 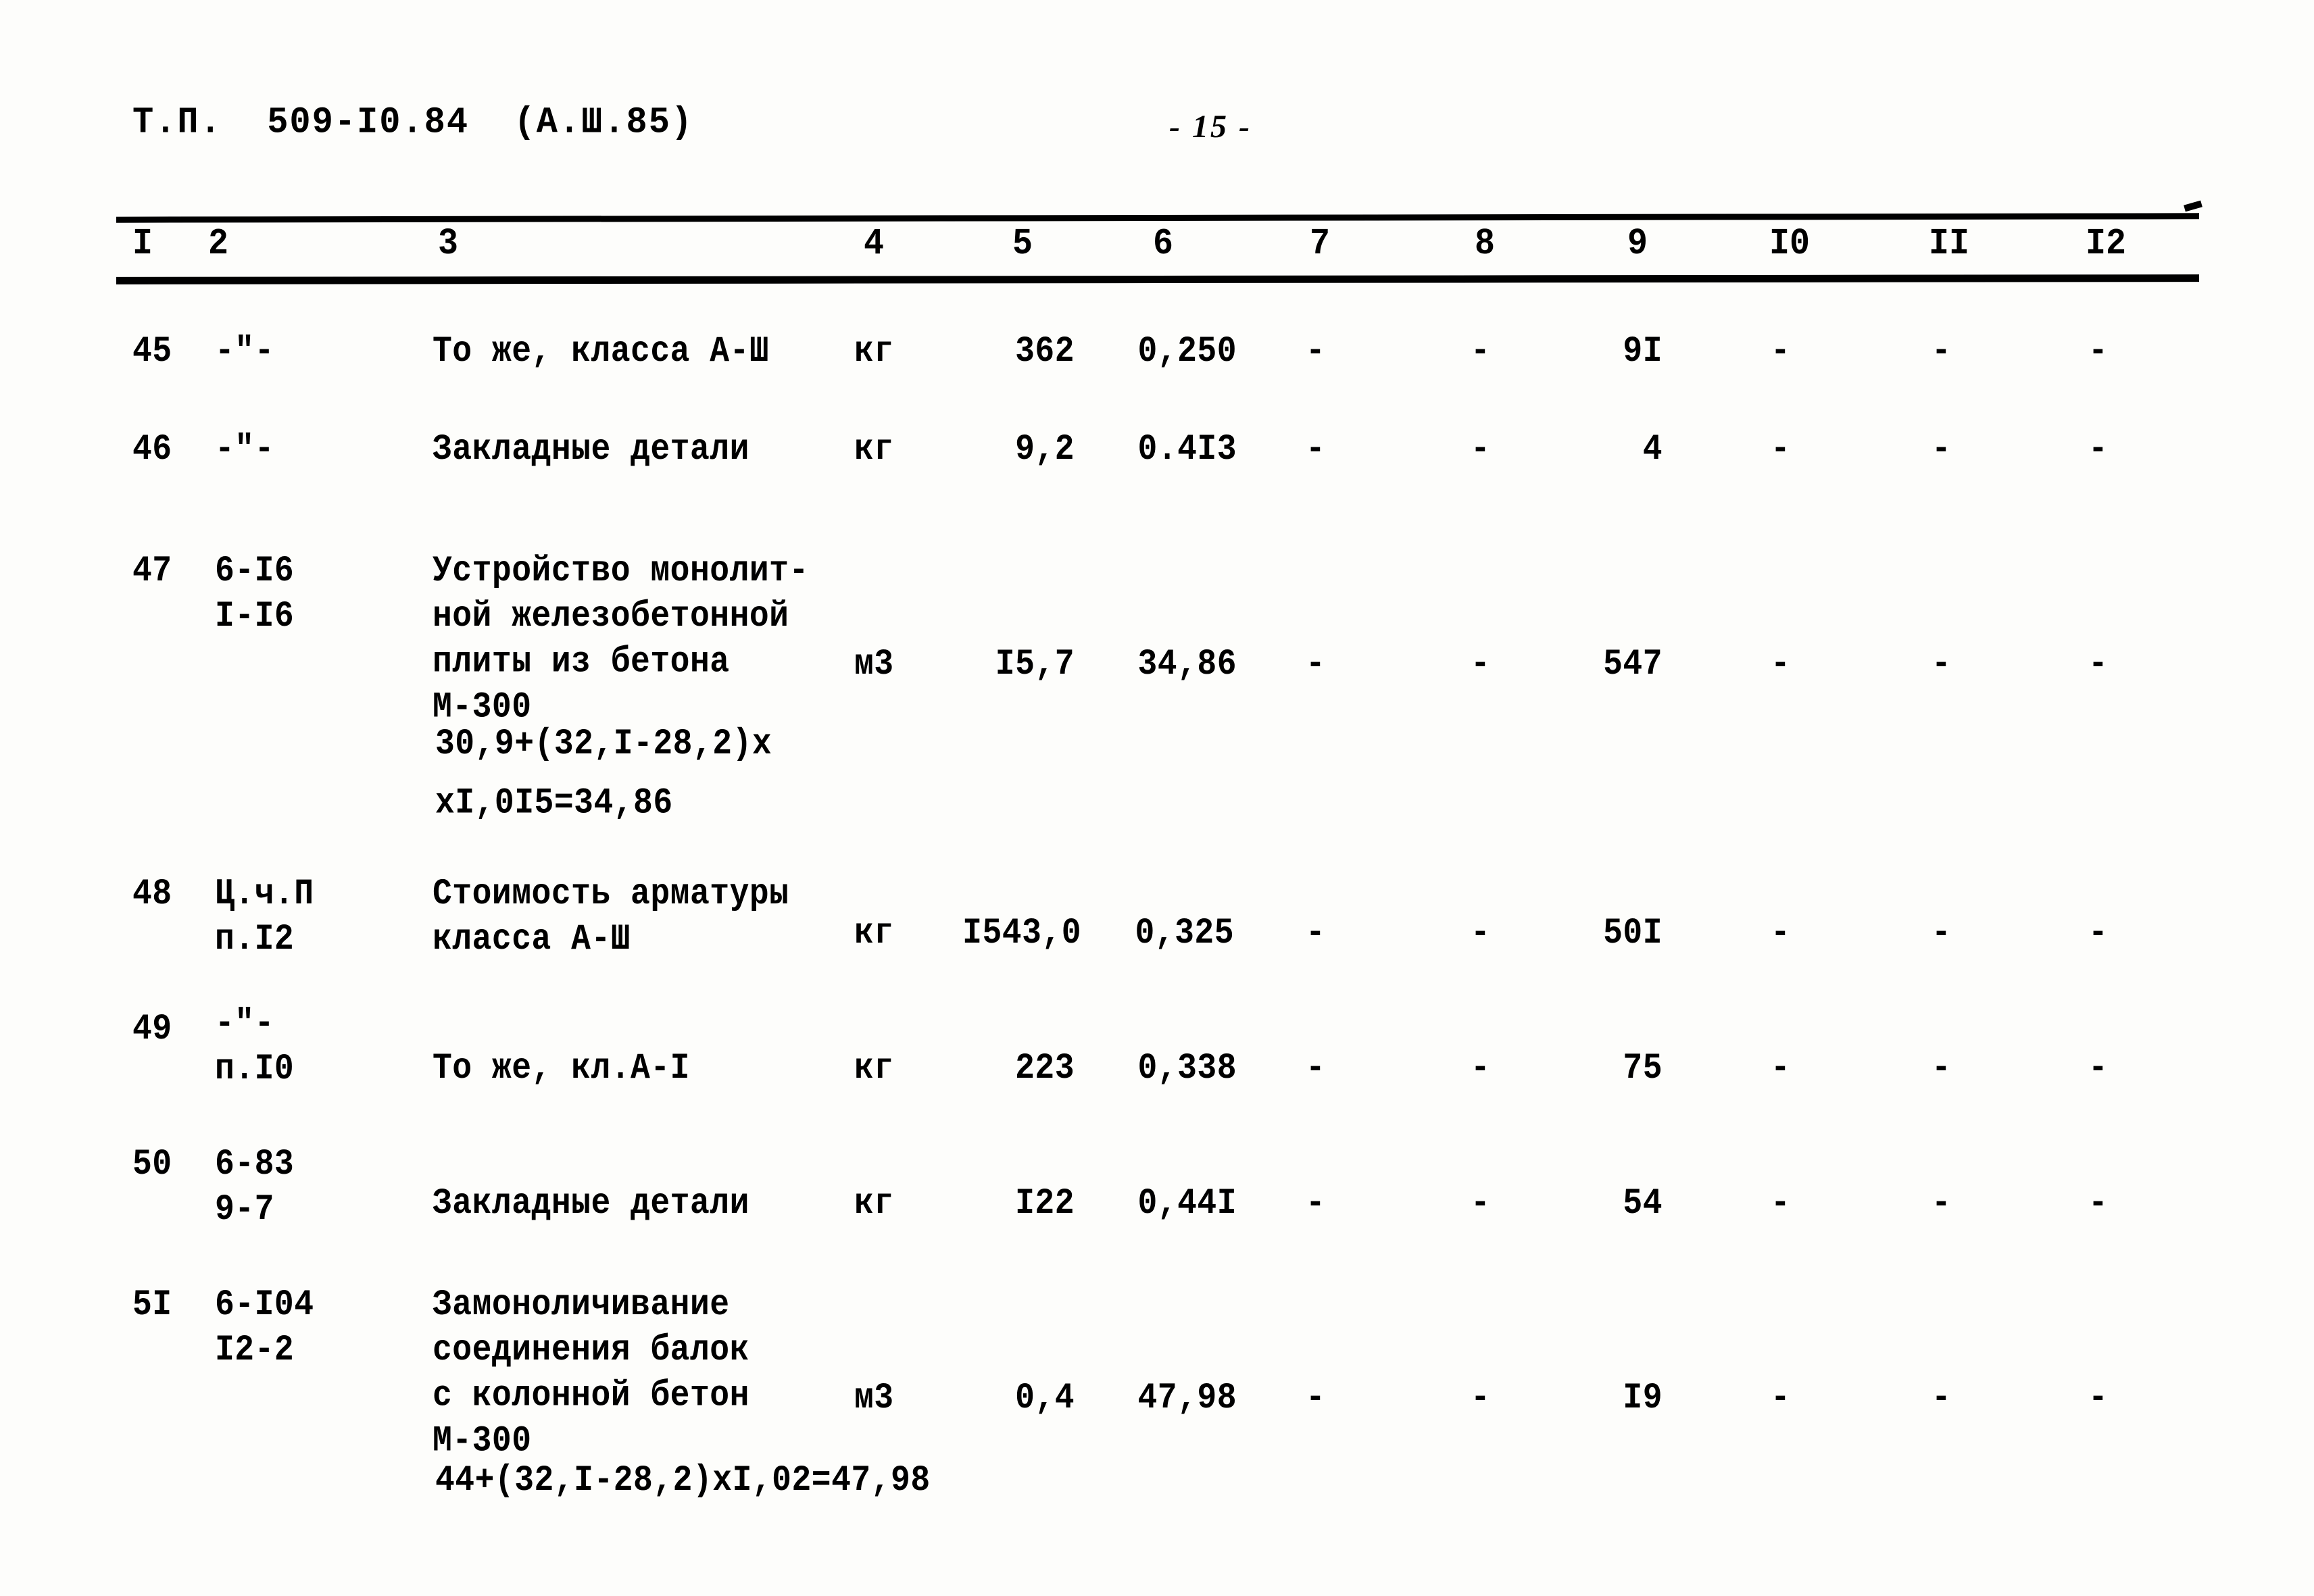 What do you see at coordinates (683, 1480) in the screenshot?
I see `row-51-formula: 44+(32,I-28,2)хI,02=47,98` at bounding box center [683, 1480].